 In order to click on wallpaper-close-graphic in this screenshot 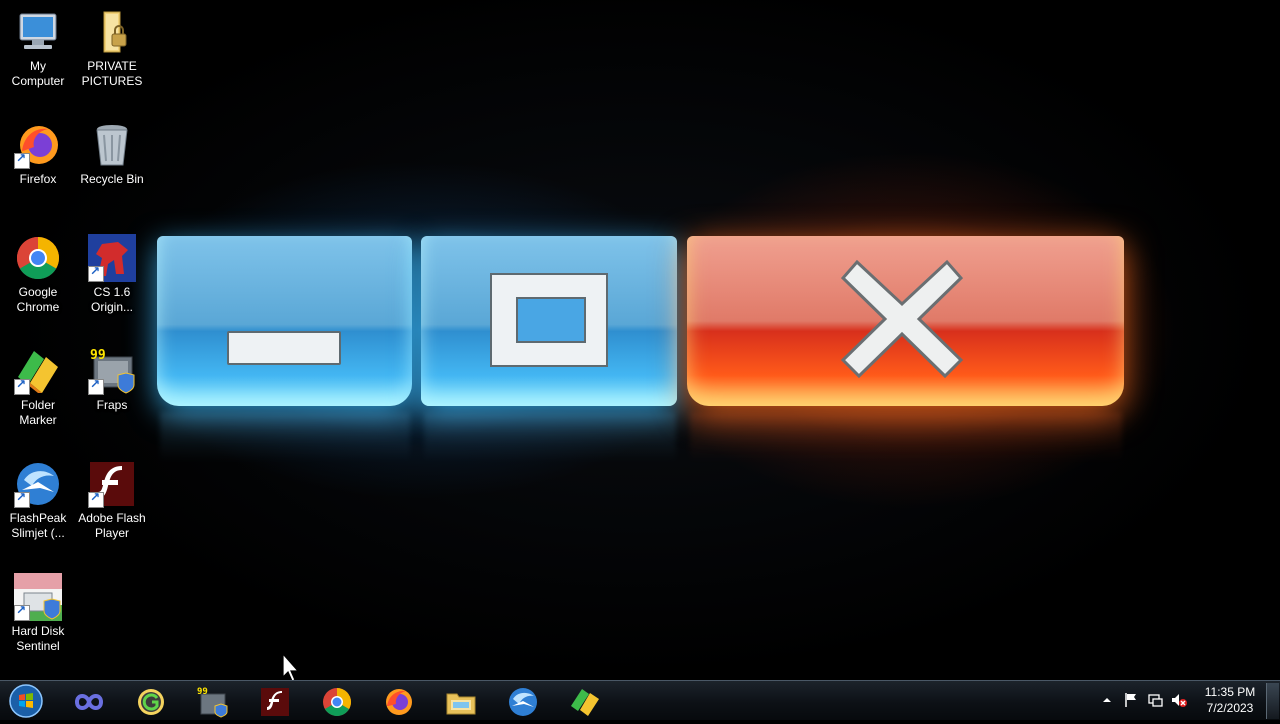, I will do `click(905, 321)`.